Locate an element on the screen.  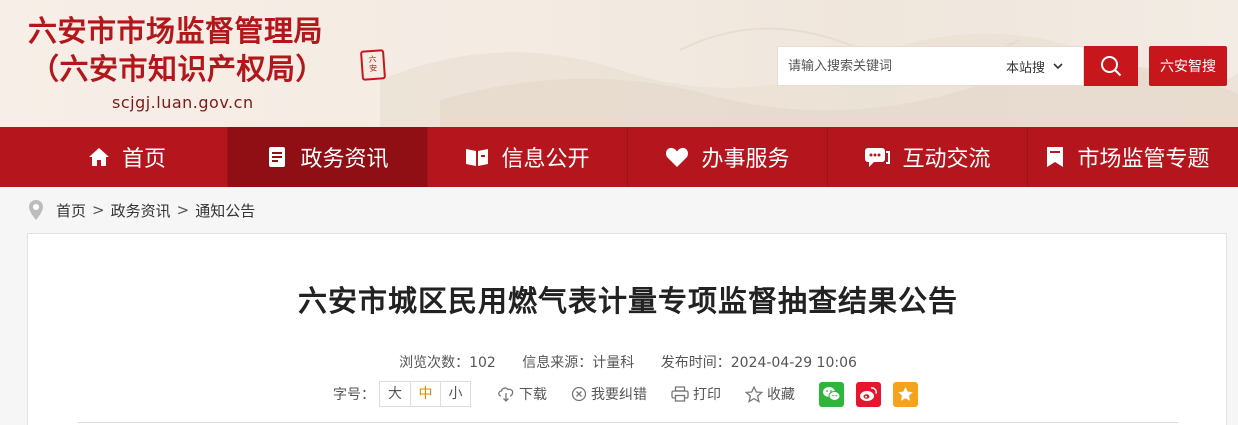
font-size-medium-button: 中 is located at coordinates (425, 394).